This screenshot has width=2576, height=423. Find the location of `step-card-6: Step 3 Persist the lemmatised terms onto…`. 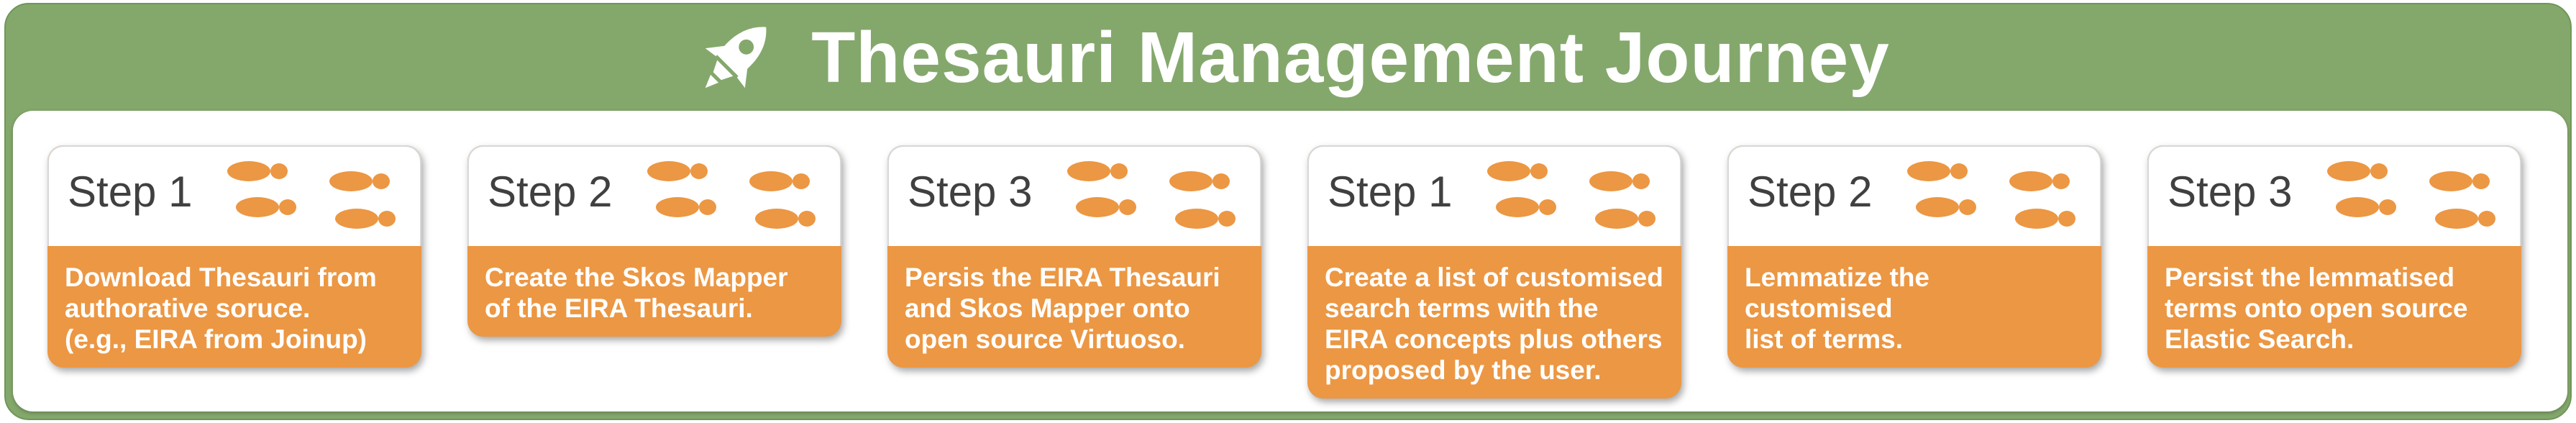

step-card-6: Step 3 Persist the lemmatised terms onto… is located at coordinates (2334, 256).